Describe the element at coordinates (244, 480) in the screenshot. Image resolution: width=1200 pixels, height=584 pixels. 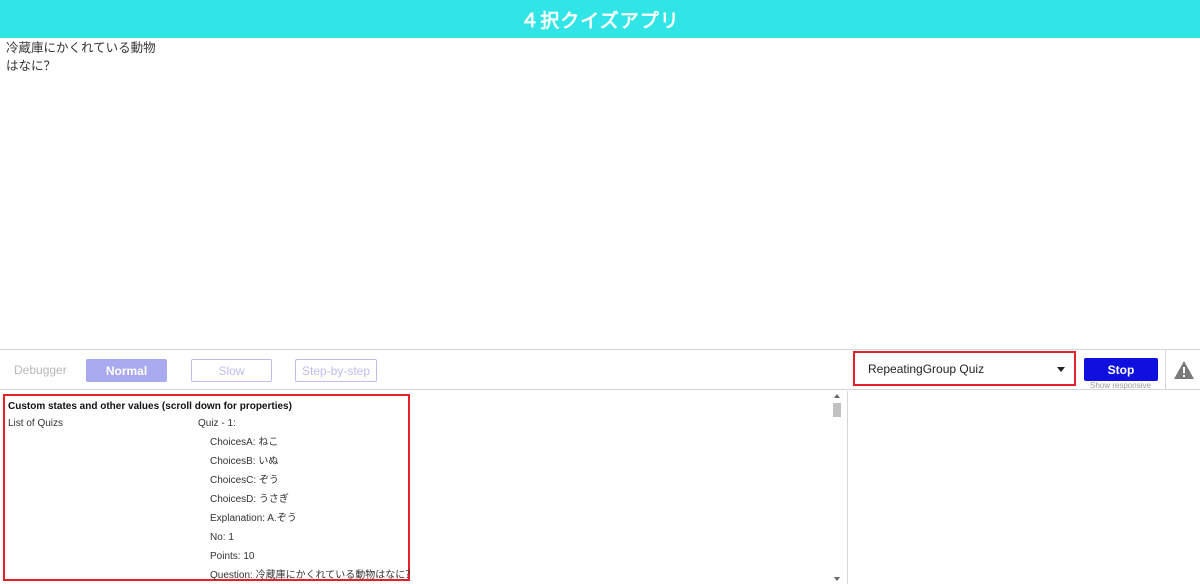
I see `quiz-field: ChoicesC: ぞう` at that location.